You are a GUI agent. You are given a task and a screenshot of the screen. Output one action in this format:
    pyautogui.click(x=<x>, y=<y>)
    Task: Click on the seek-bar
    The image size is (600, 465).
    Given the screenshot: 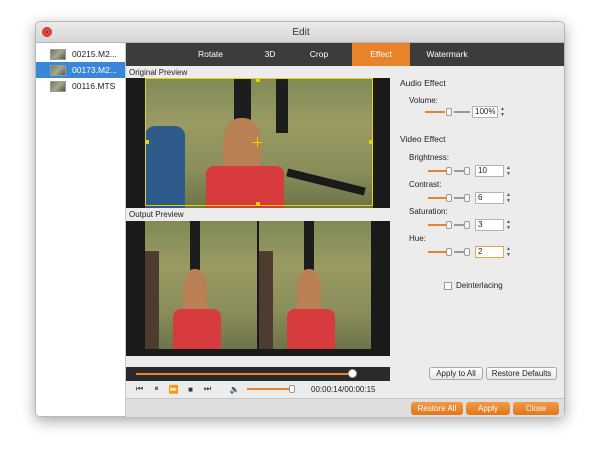 What is the action you would take?
    pyautogui.click(x=258, y=374)
    